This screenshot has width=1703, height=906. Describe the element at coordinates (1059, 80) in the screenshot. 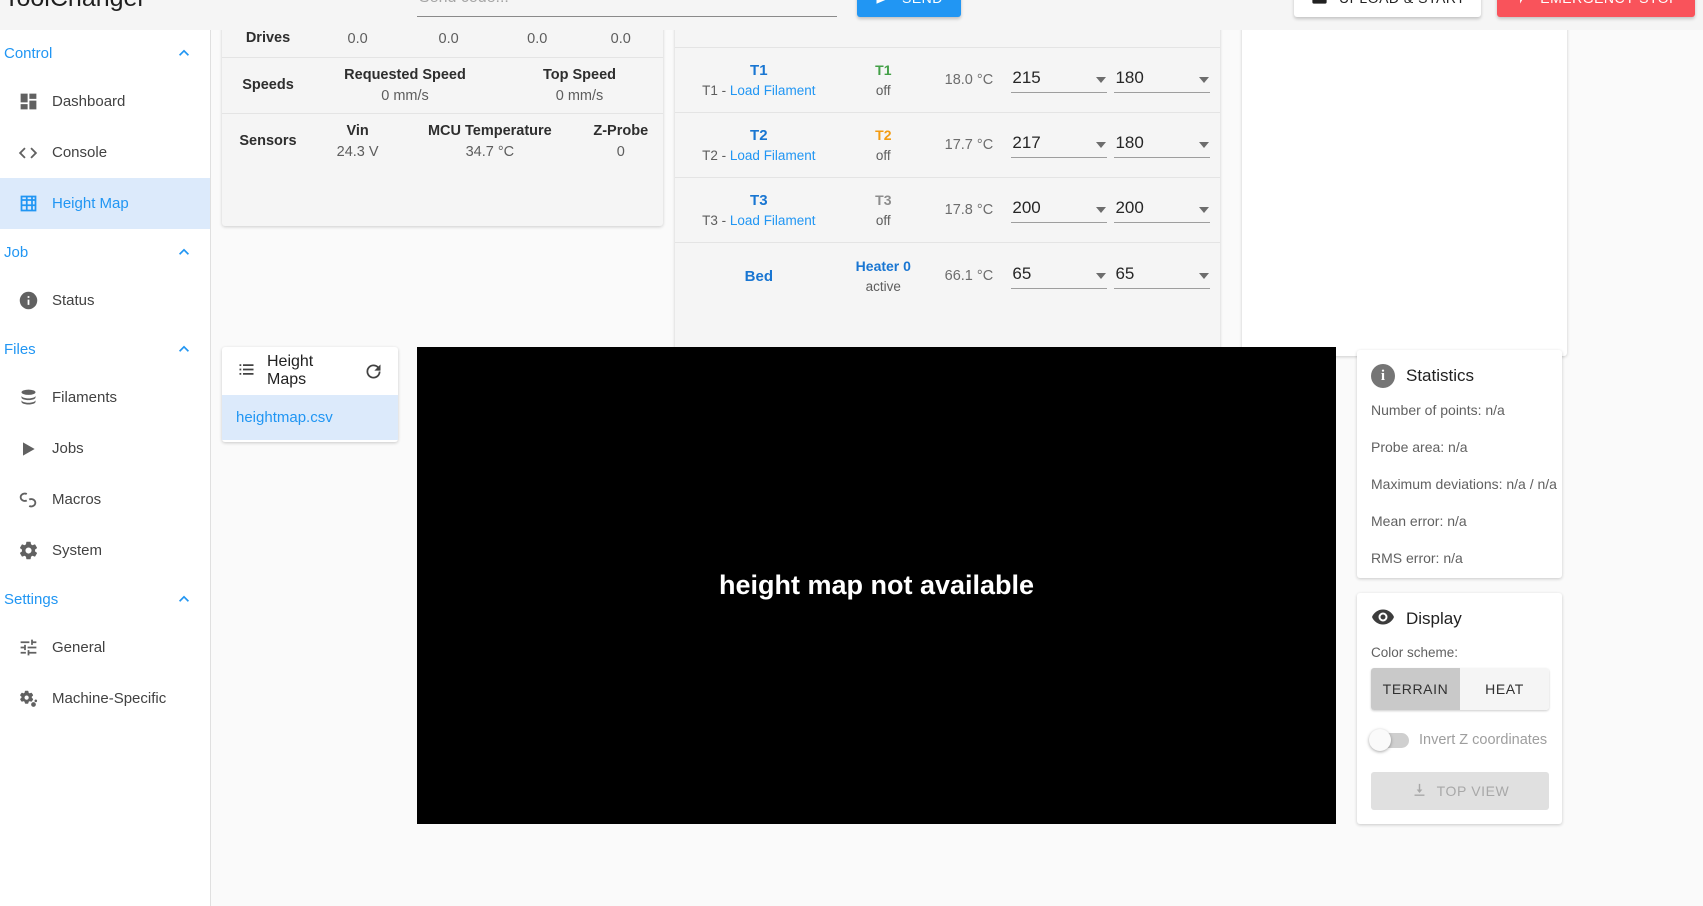

I see `active-temperature-select: 215` at that location.